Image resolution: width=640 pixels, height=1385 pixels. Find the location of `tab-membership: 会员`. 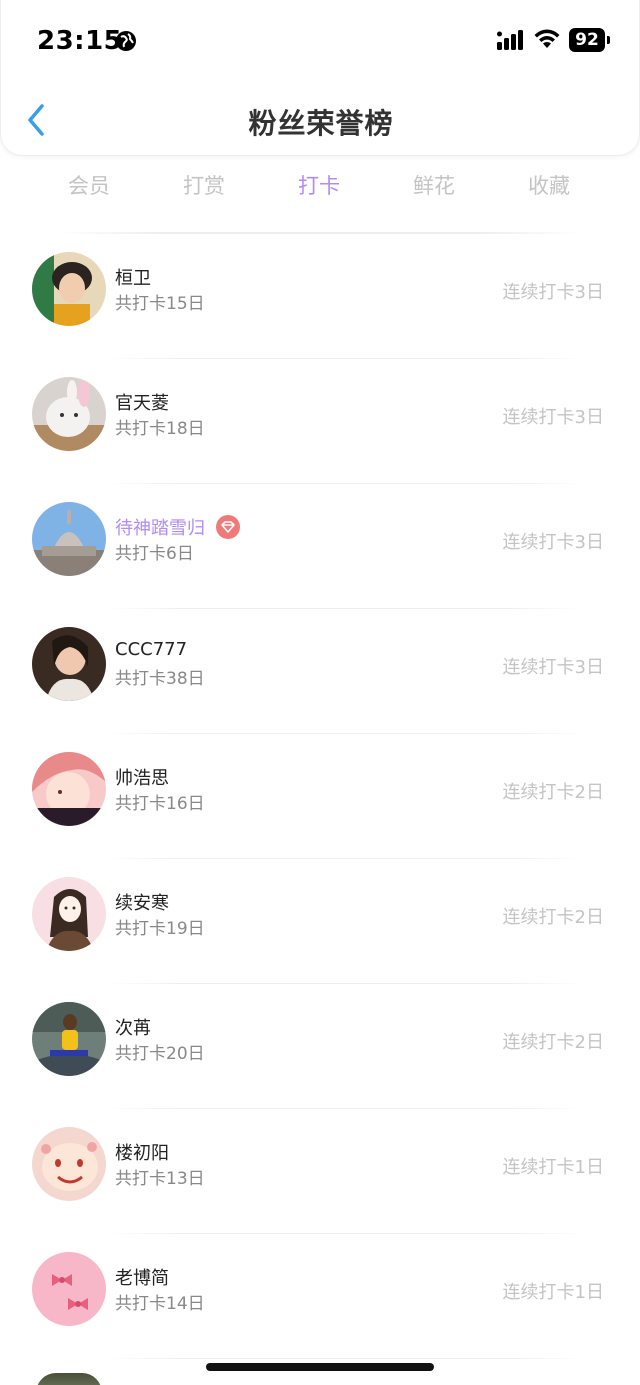

tab-membership: 会员 is located at coordinates (89, 185).